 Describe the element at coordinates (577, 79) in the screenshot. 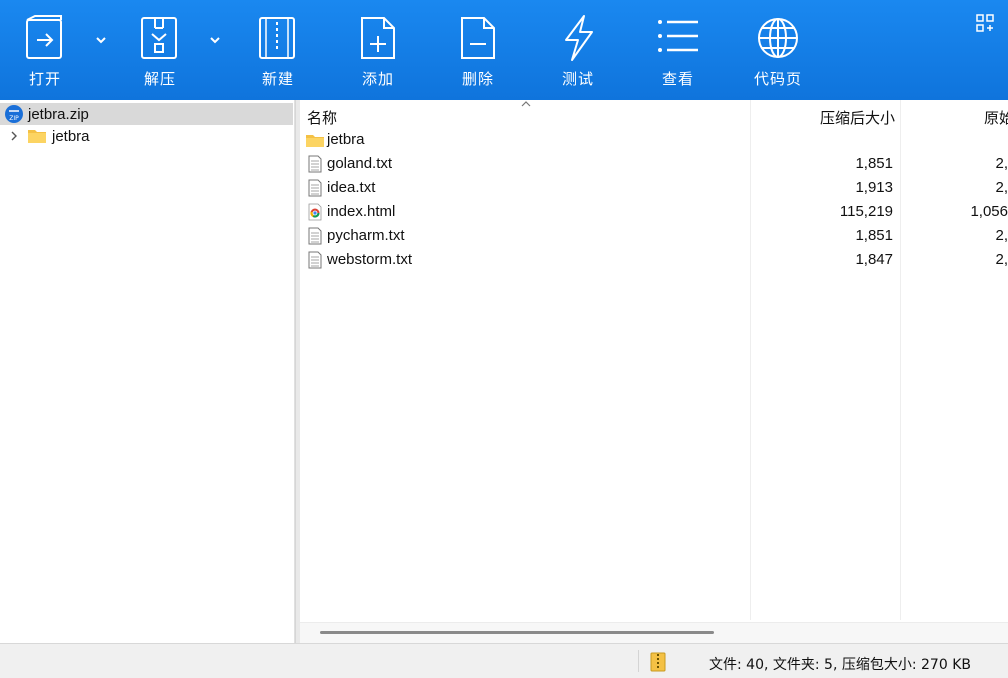

I see `test-label: 测试` at that location.